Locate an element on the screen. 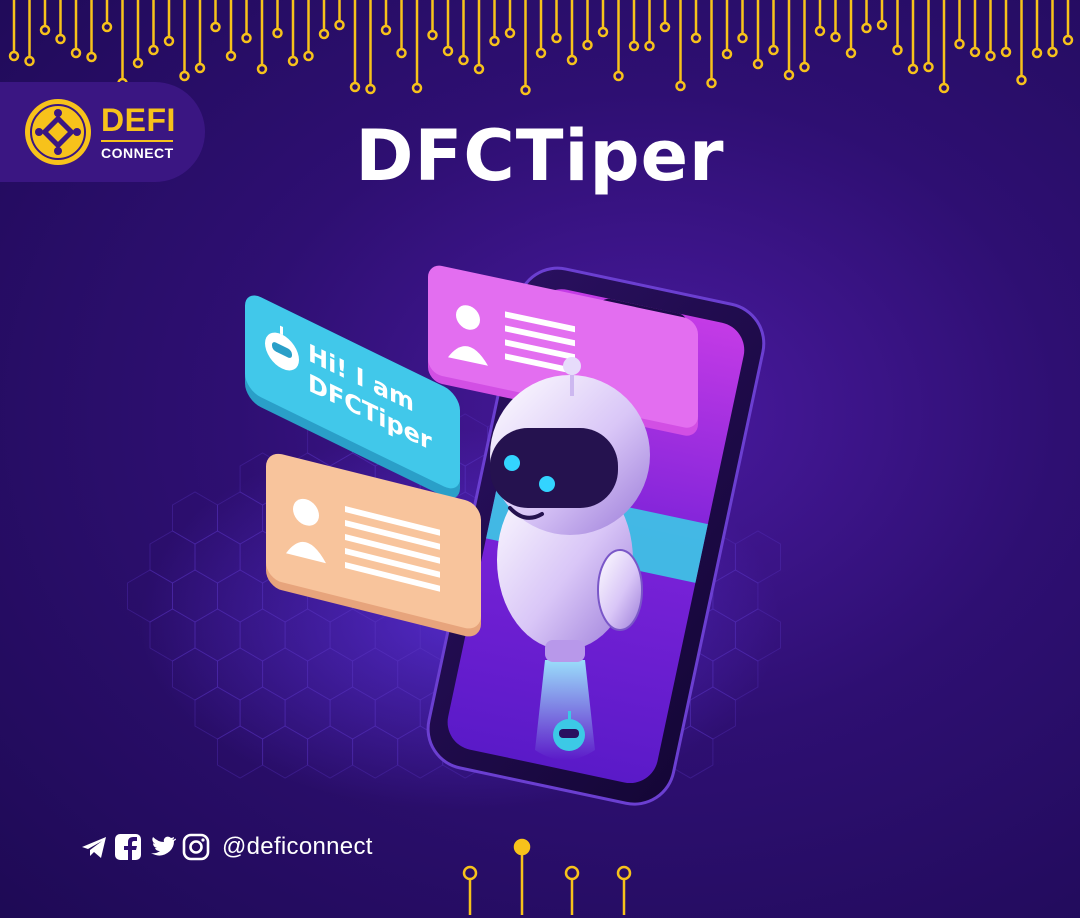 This screenshot has height=918, width=1080. social-handle: @deficonnect is located at coordinates (297, 847).